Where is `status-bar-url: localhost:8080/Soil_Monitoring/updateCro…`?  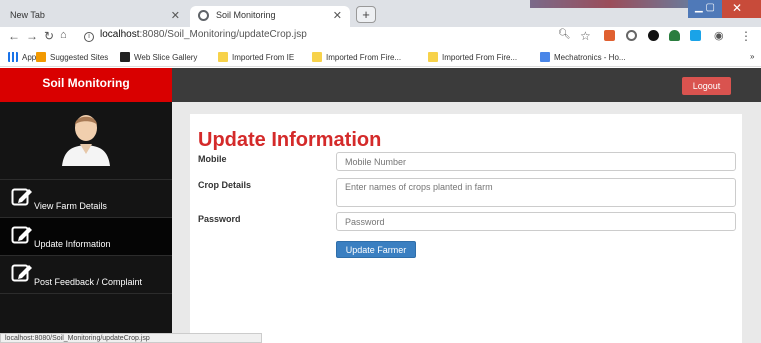
status-bar-url: localhost:8080/Soil_Monitoring/updateCro… is located at coordinates (131, 338).